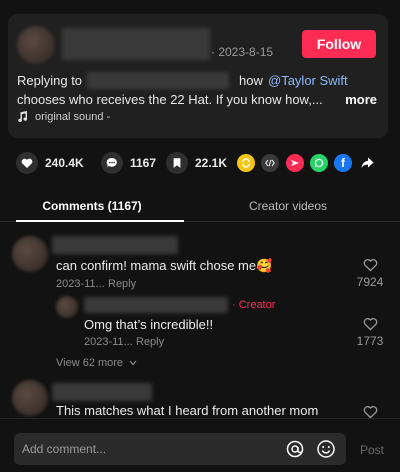  I want to click on active-tab-indicator, so click(100, 221).